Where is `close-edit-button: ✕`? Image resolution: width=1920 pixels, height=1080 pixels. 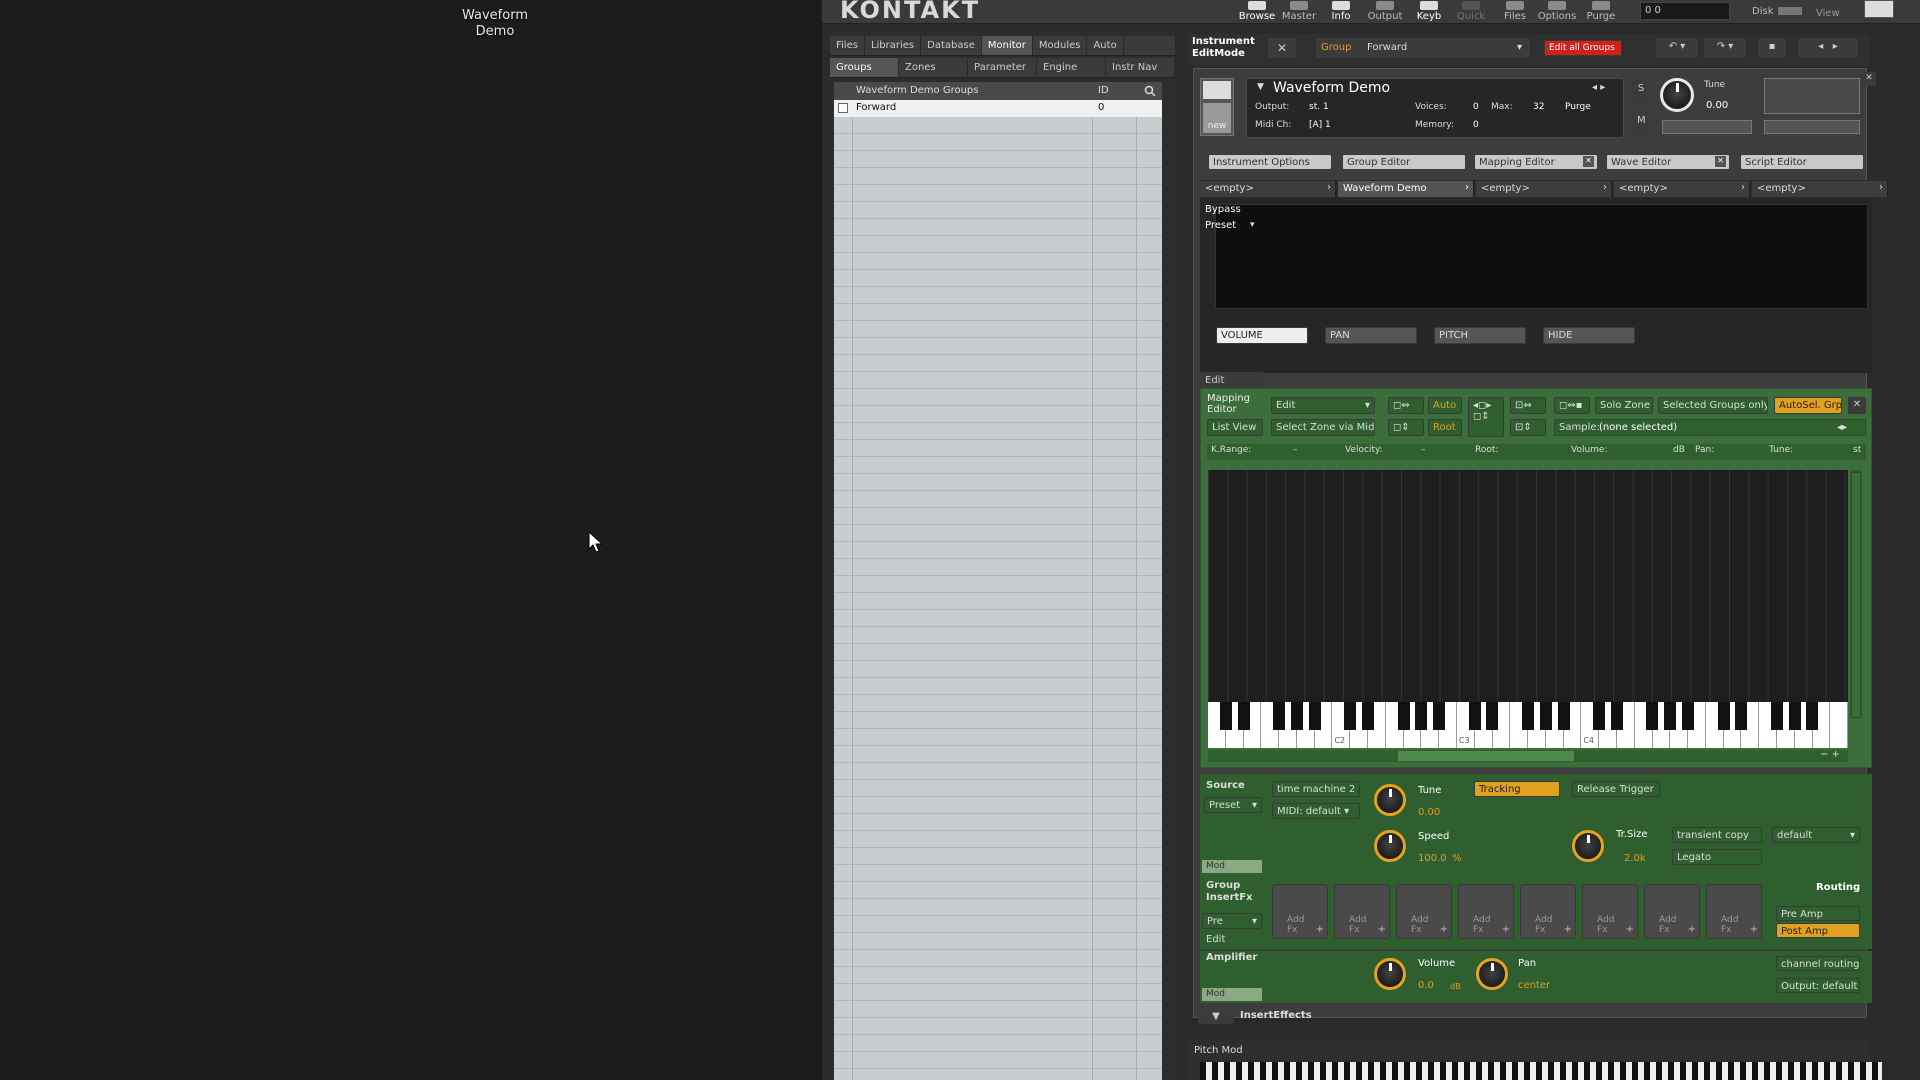 close-edit-button: ✕ is located at coordinates (1282, 48).